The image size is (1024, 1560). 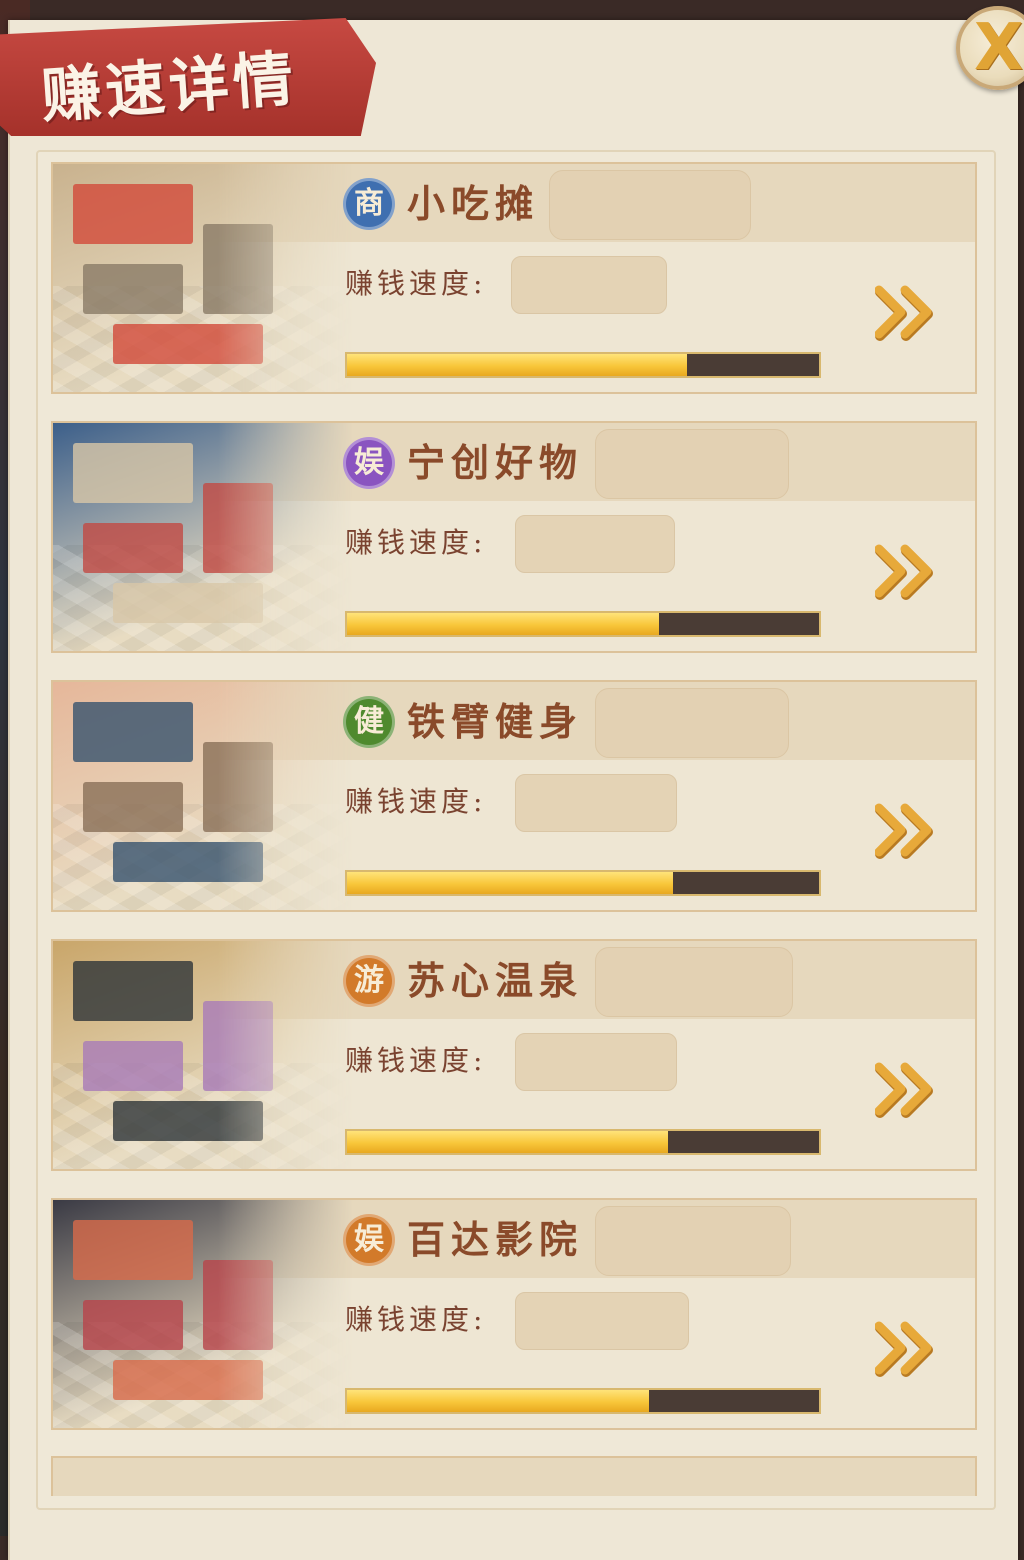 What do you see at coordinates (514, 1055) in the screenshot?
I see `shop-card: 游苏心温泉赚钱速度:` at bounding box center [514, 1055].